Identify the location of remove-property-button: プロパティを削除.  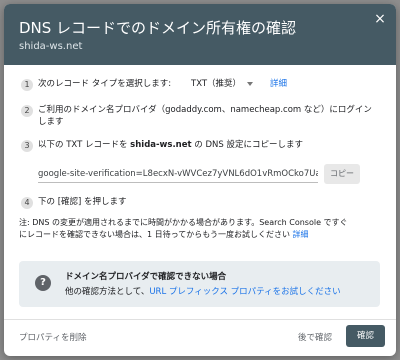
(53, 337).